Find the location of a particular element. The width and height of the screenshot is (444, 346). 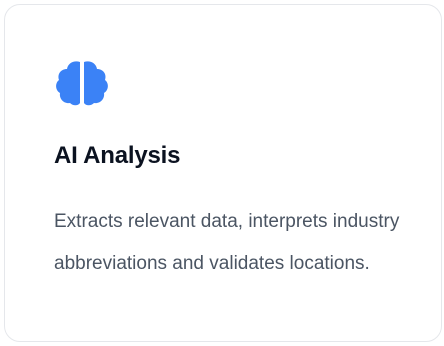

card-title: AI Analysis is located at coordinates (117, 155).